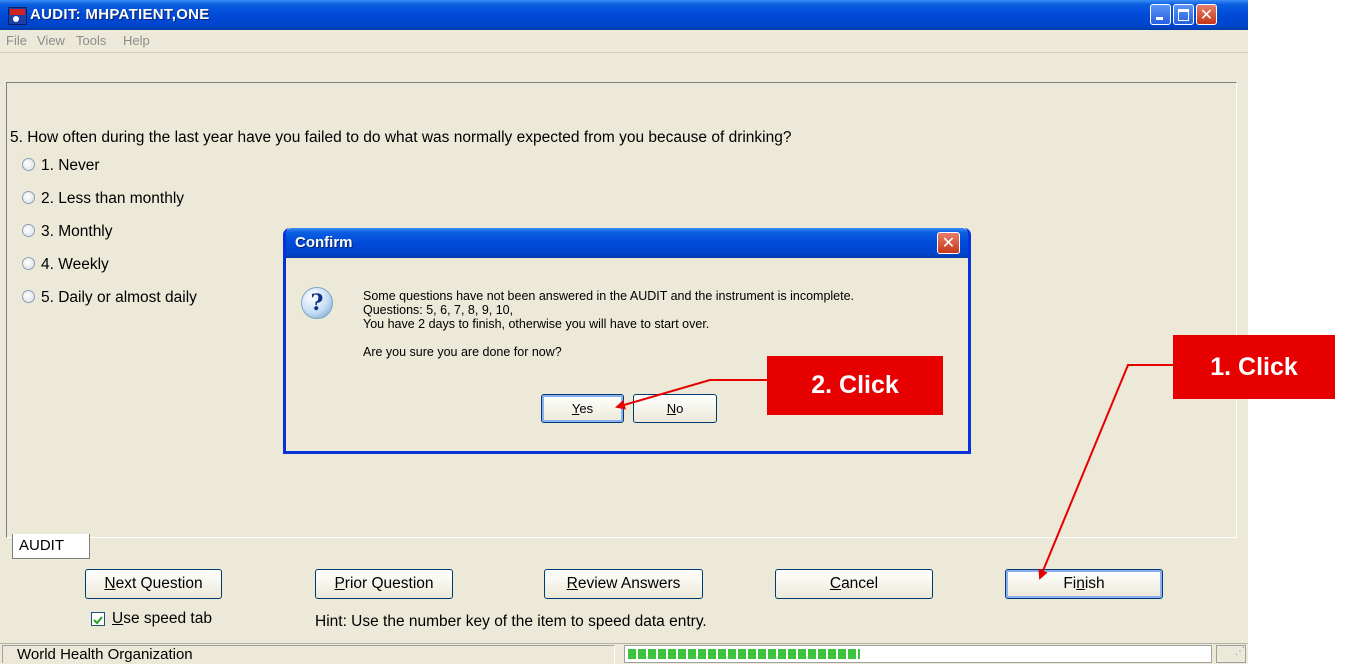 The image size is (1351, 664). What do you see at coordinates (462, 352) in the screenshot?
I see `dialog-message-line-4: Are you sure you are done for now?` at bounding box center [462, 352].